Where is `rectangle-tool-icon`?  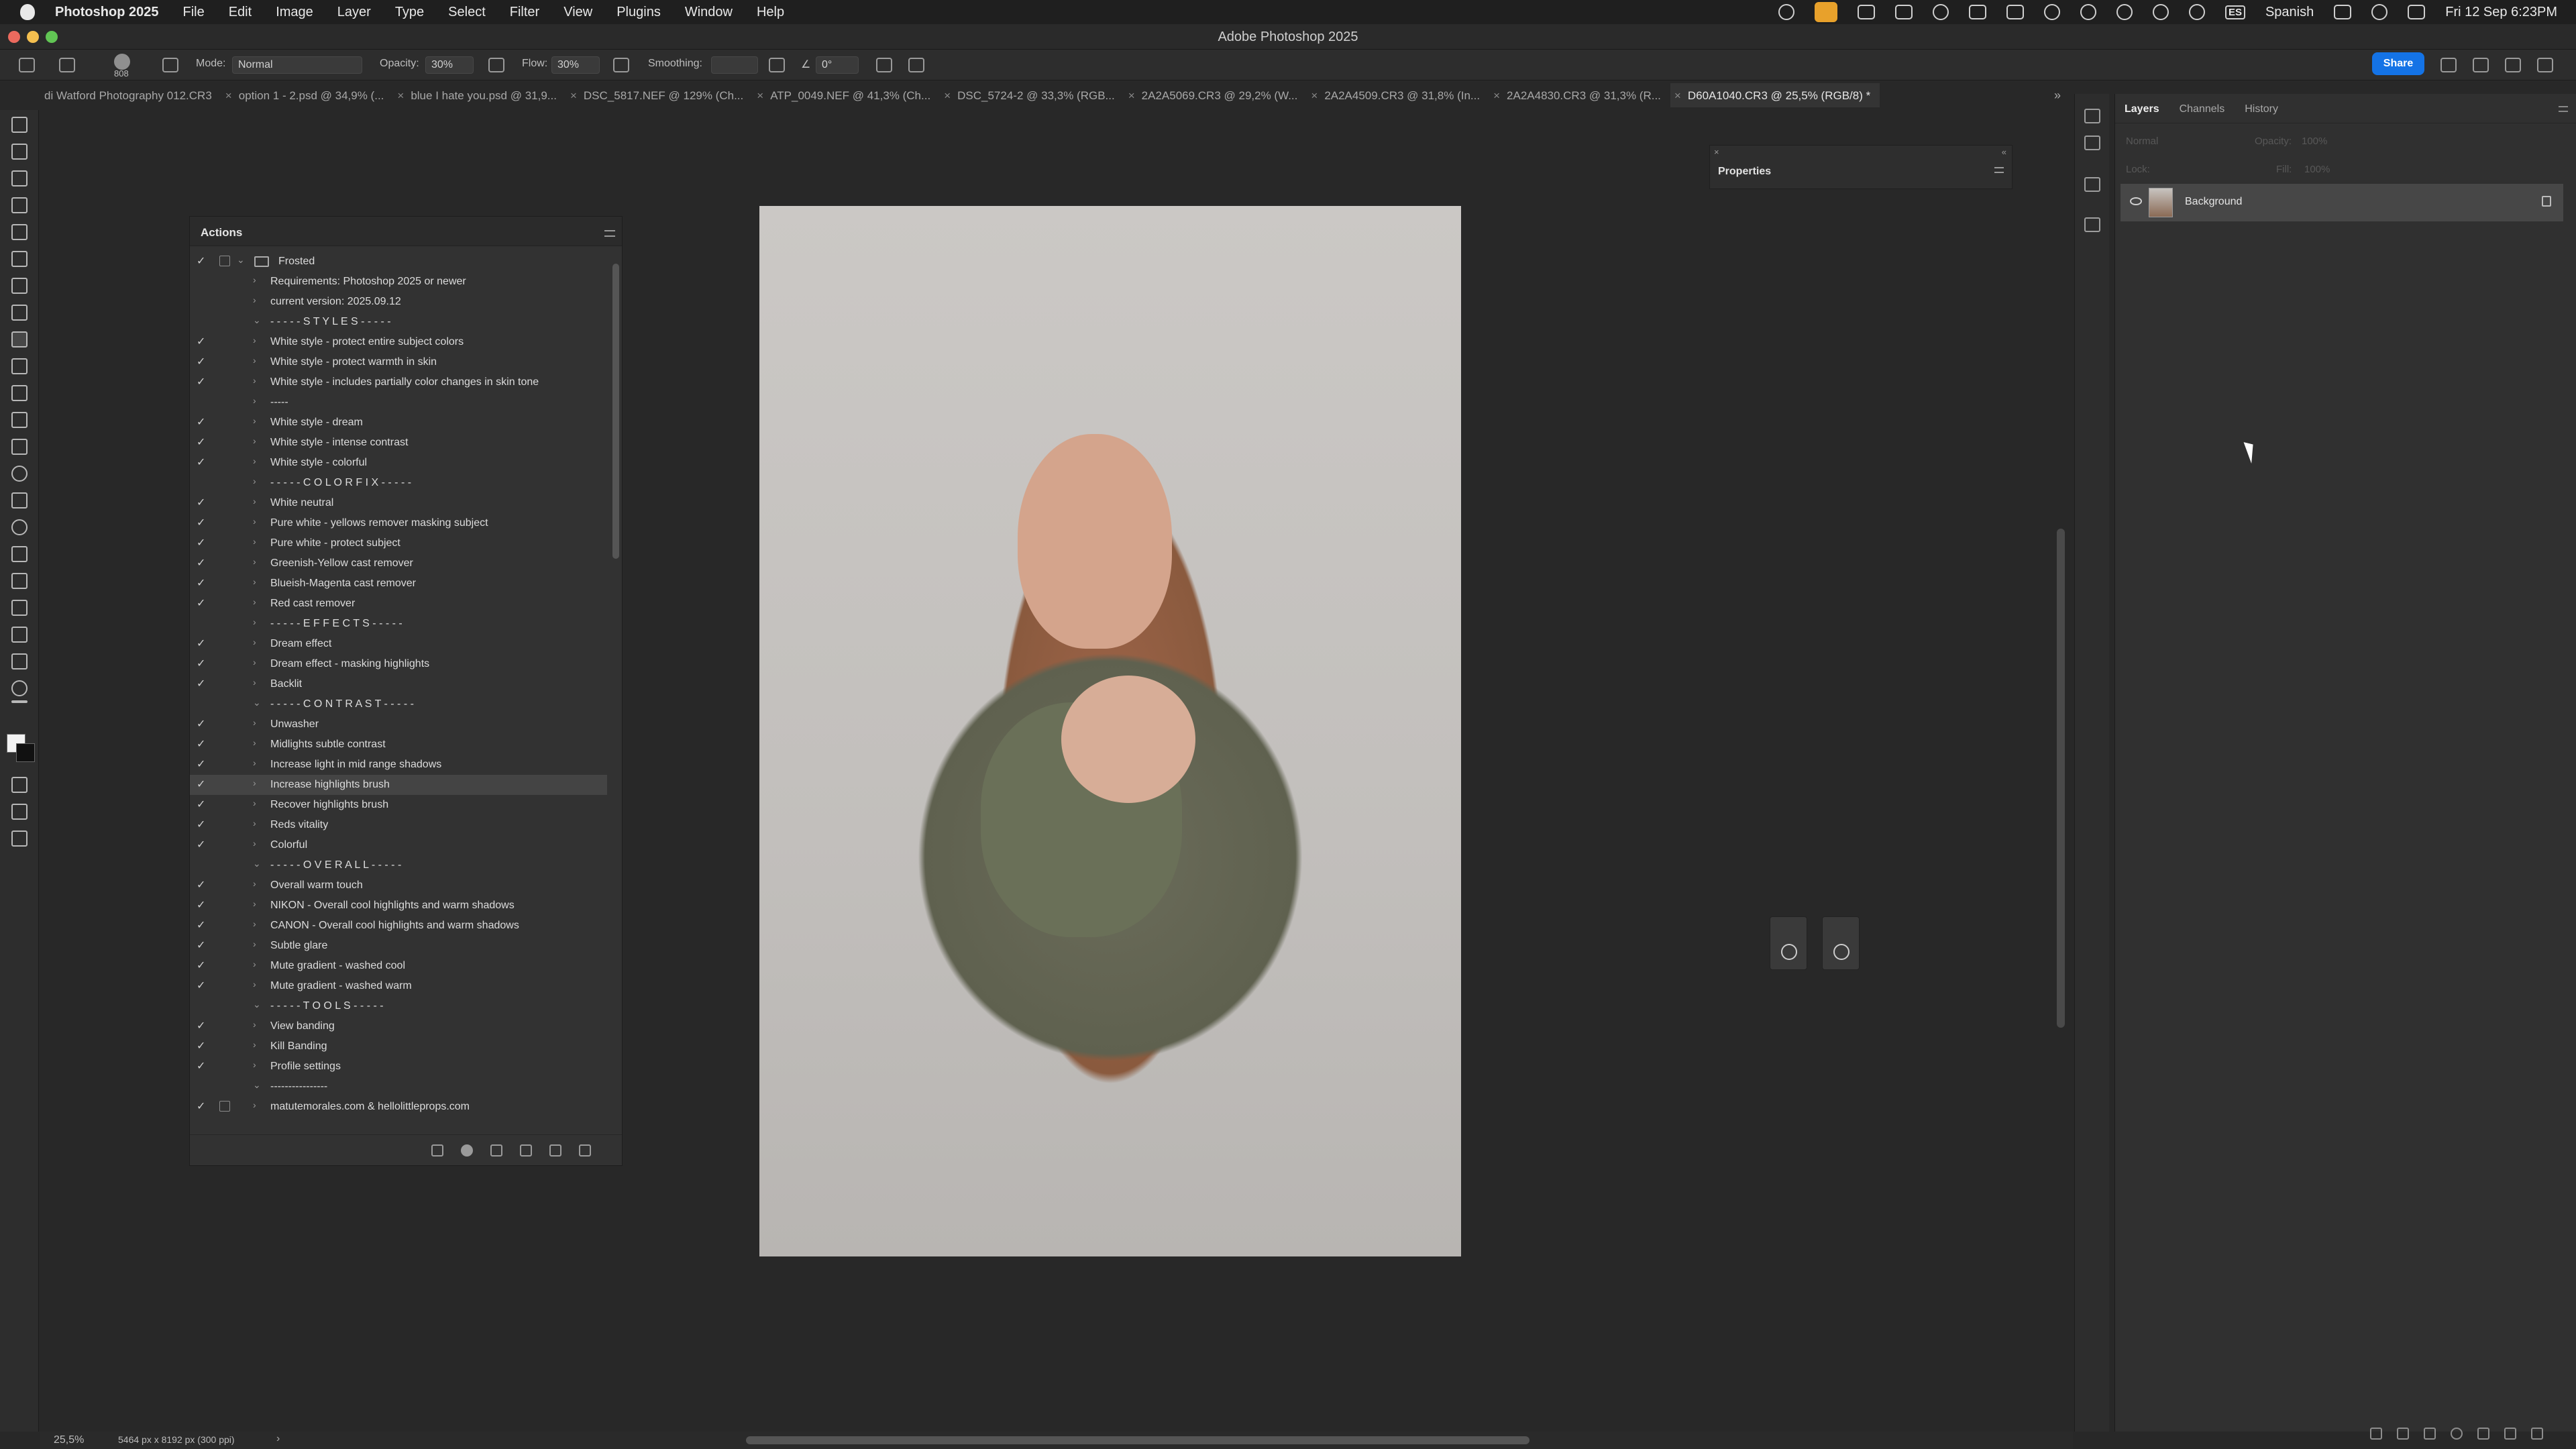 rectangle-tool-icon is located at coordinates (19, 635).